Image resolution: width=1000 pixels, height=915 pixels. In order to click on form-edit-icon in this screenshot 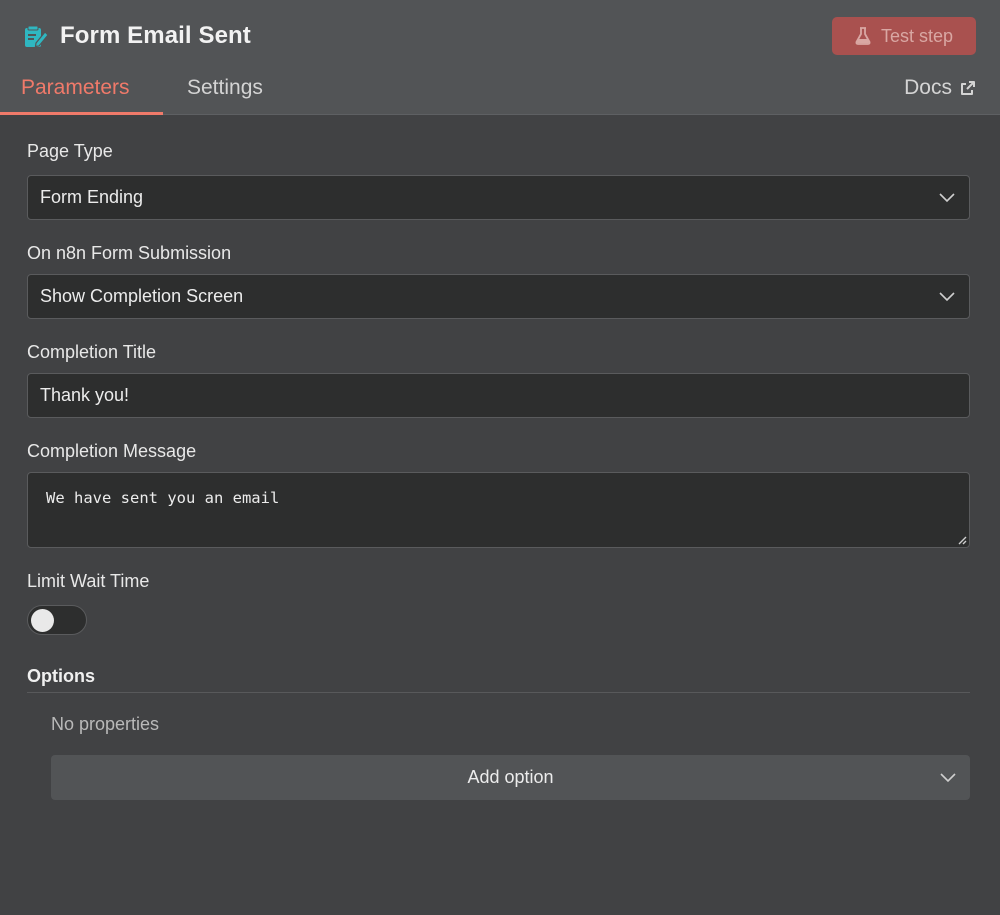, I will do `click(36, 36)`.